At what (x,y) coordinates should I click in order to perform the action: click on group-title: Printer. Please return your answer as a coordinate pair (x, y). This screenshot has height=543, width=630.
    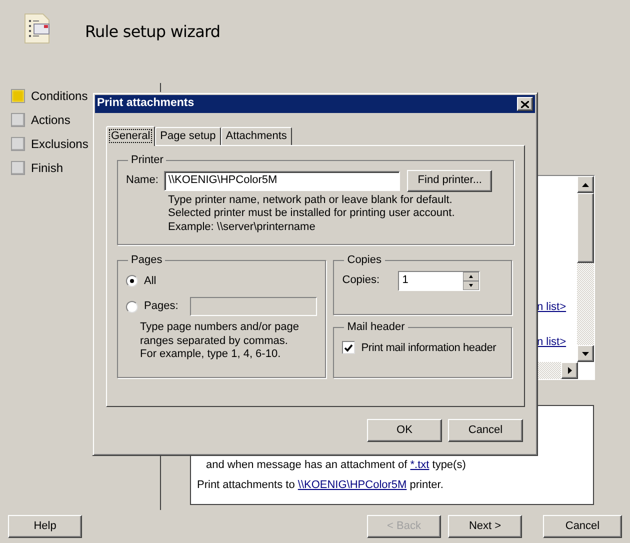
    Looking at the image, I should click on (147, 160).